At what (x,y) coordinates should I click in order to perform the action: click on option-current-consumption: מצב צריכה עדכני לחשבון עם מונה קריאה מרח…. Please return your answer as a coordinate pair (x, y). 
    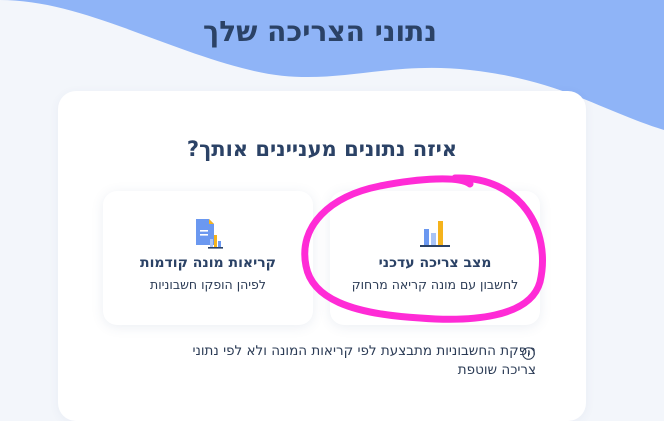
    Looking at the image, I should click on (435, 258).